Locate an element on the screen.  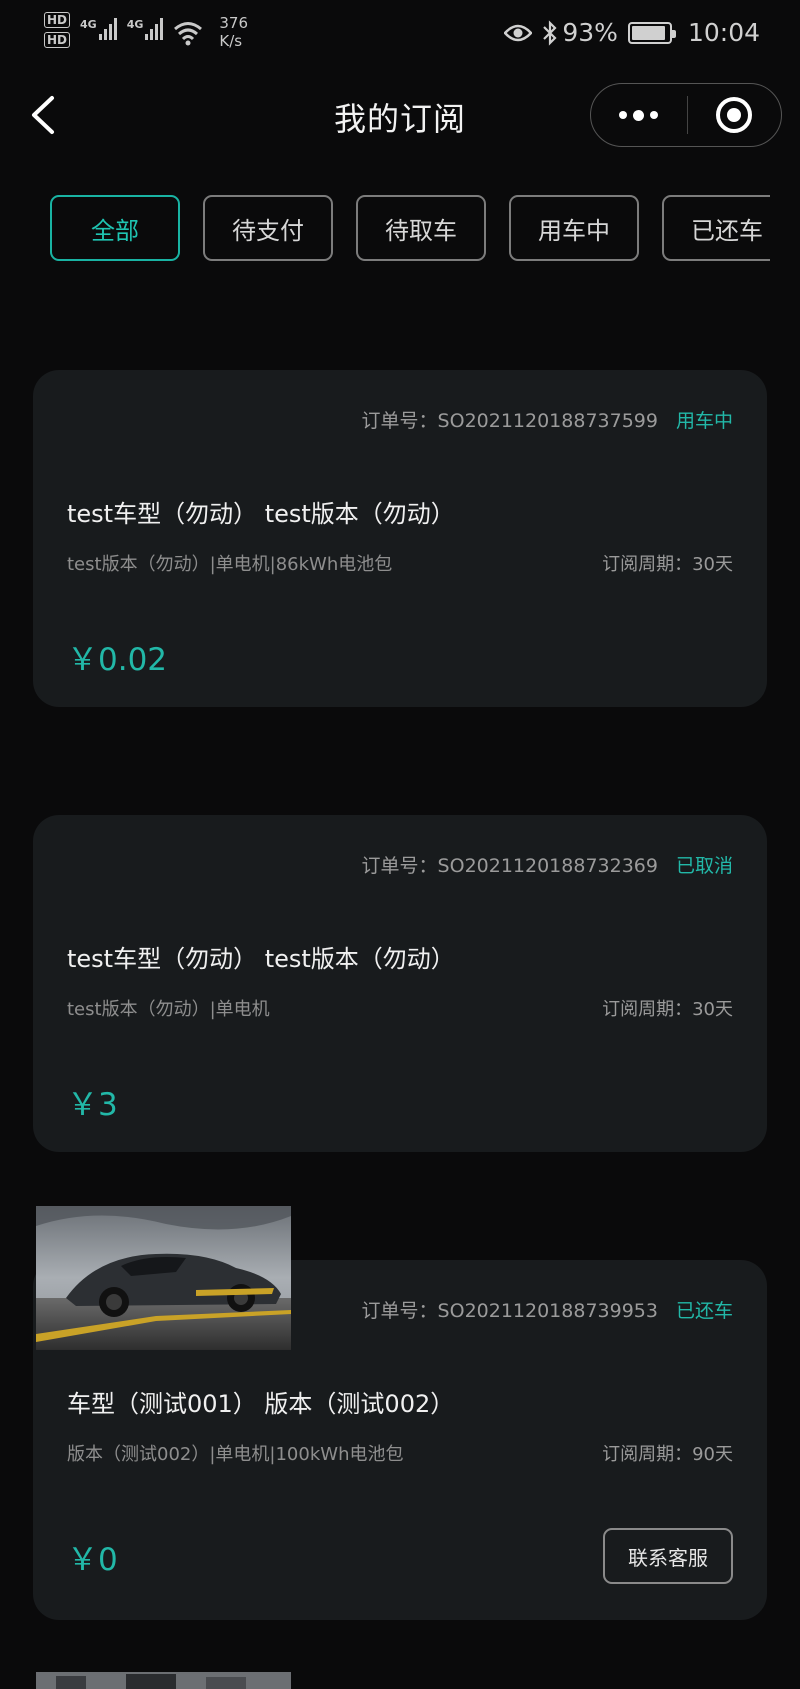
signal-2: 4G is located at coordinates (145, 29).